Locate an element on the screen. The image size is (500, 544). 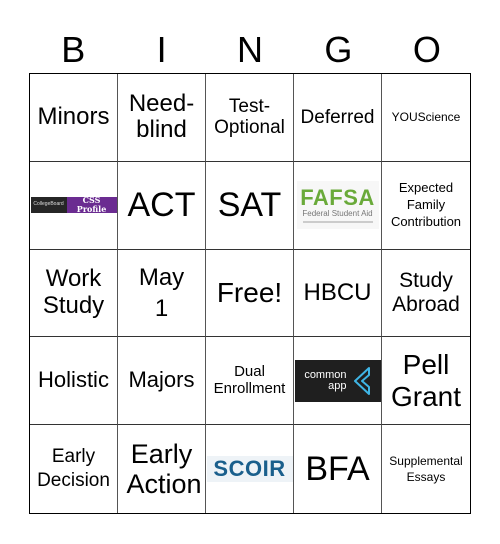
bingo-header: B I N G O is located at coordinates (250, 50).